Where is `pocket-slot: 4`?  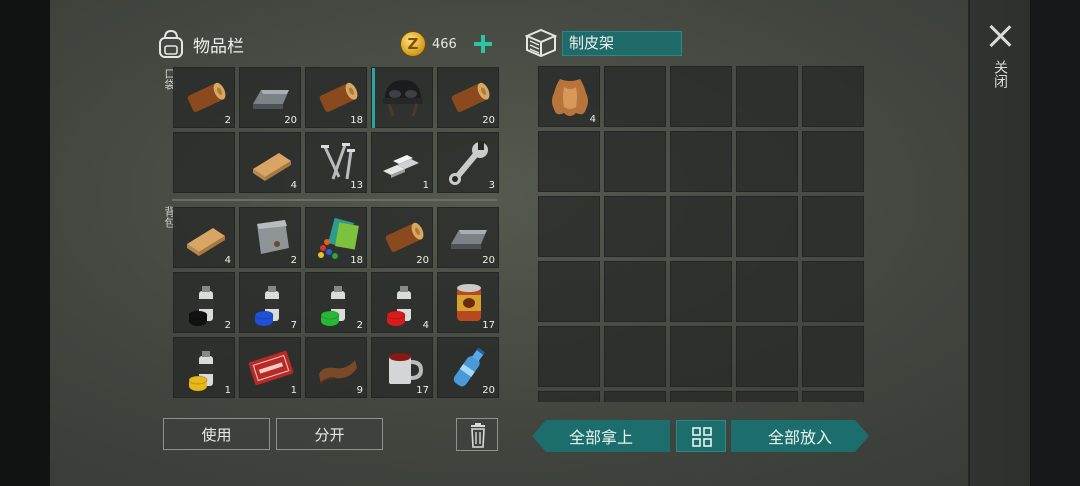
pocket-slot: 4 is located at coordinates (270, 162).